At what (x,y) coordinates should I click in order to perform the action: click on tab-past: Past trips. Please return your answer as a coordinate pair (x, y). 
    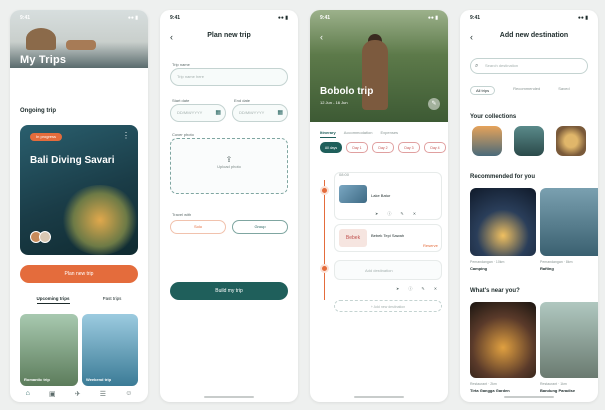
    Looking at the image, I should click on (112, 300).